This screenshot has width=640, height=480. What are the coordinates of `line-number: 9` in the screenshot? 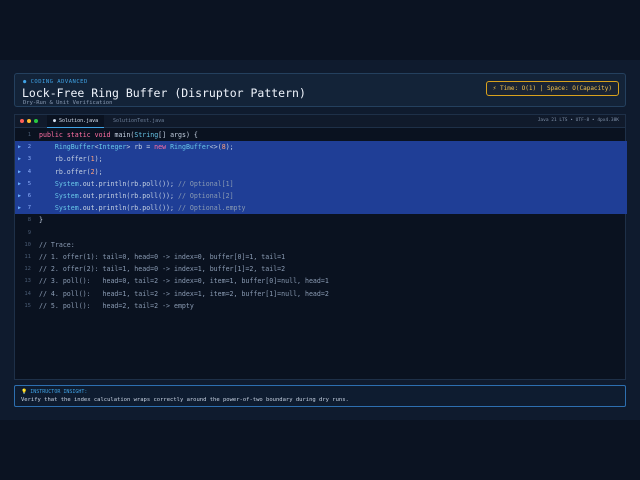 It's located at (29, 232).